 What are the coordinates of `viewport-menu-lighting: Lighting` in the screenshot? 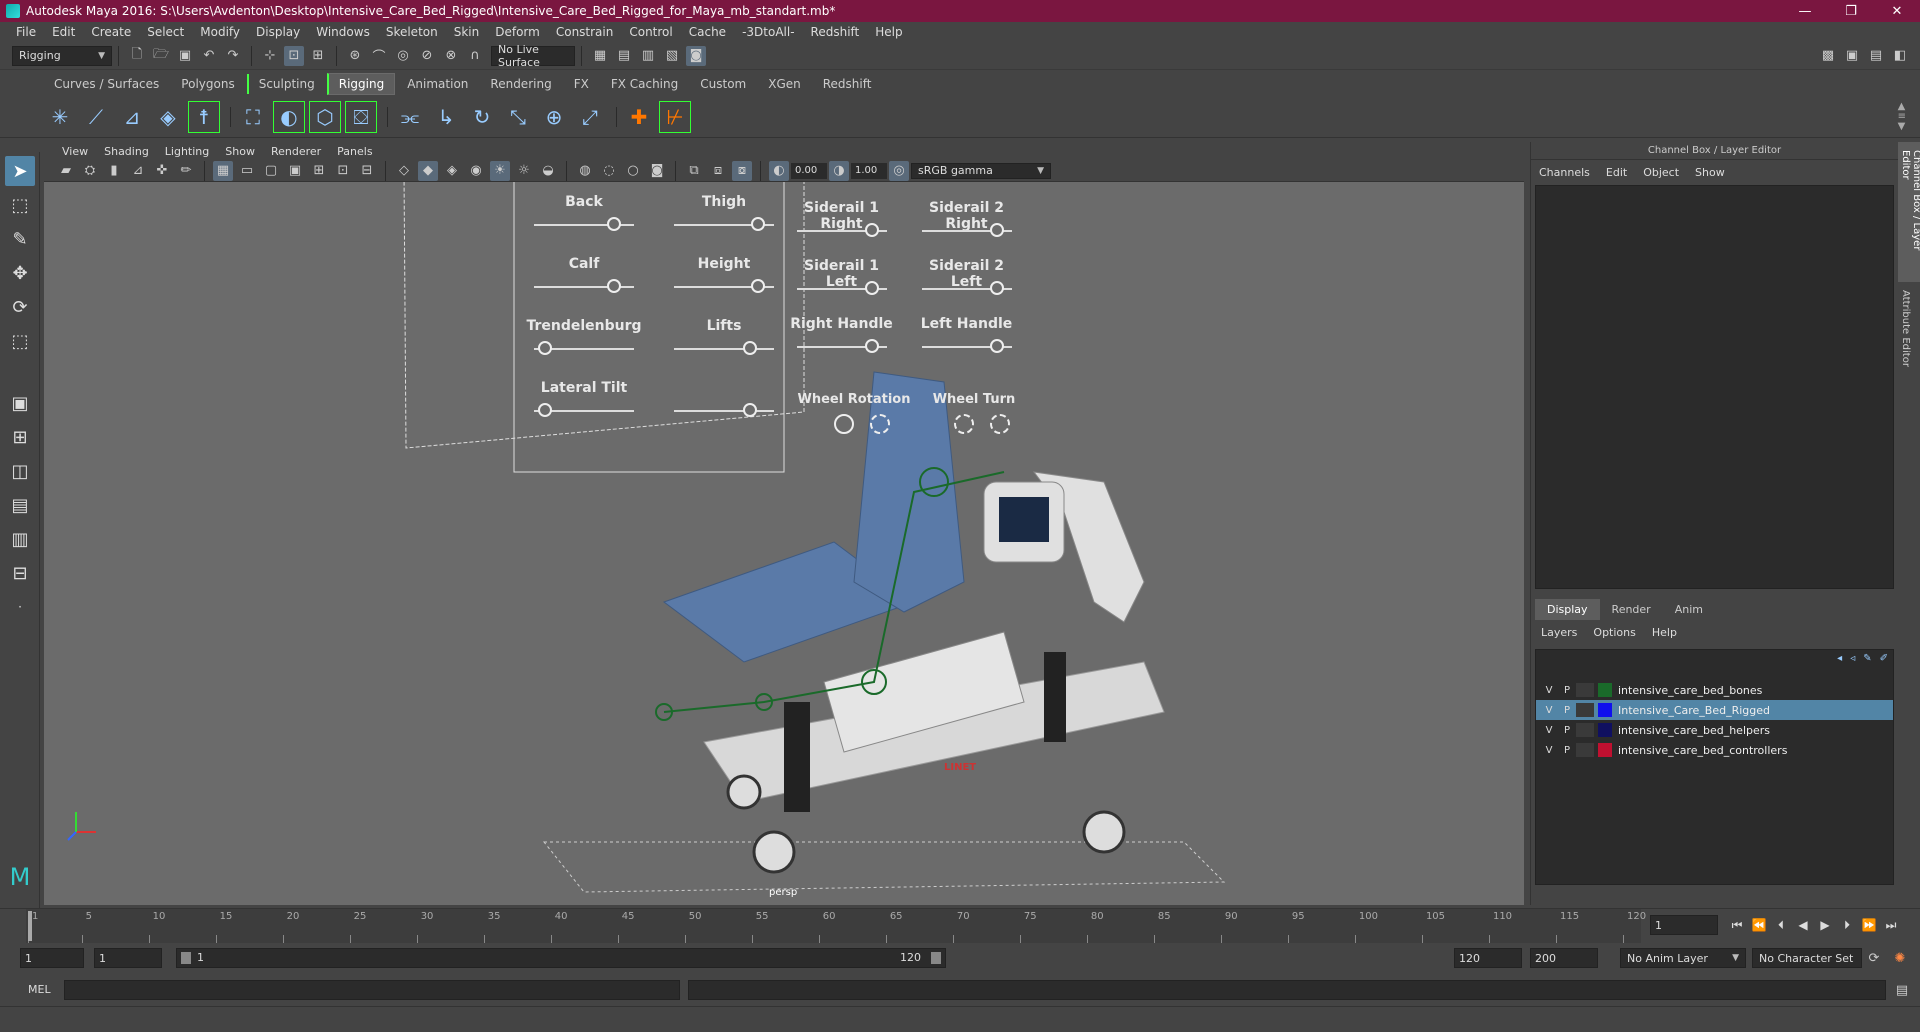 It's located at (187, 151).